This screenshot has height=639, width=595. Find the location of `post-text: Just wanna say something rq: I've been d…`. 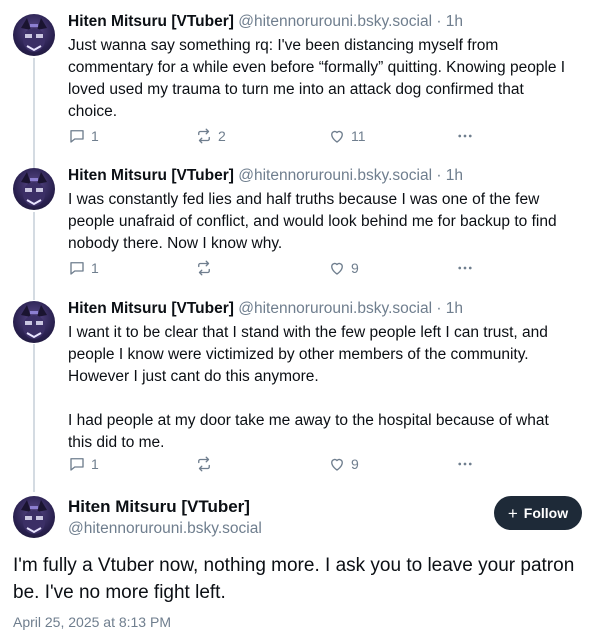

post-text: Just wanna say something rq: I've been d… is located at coordinates (319, 78).